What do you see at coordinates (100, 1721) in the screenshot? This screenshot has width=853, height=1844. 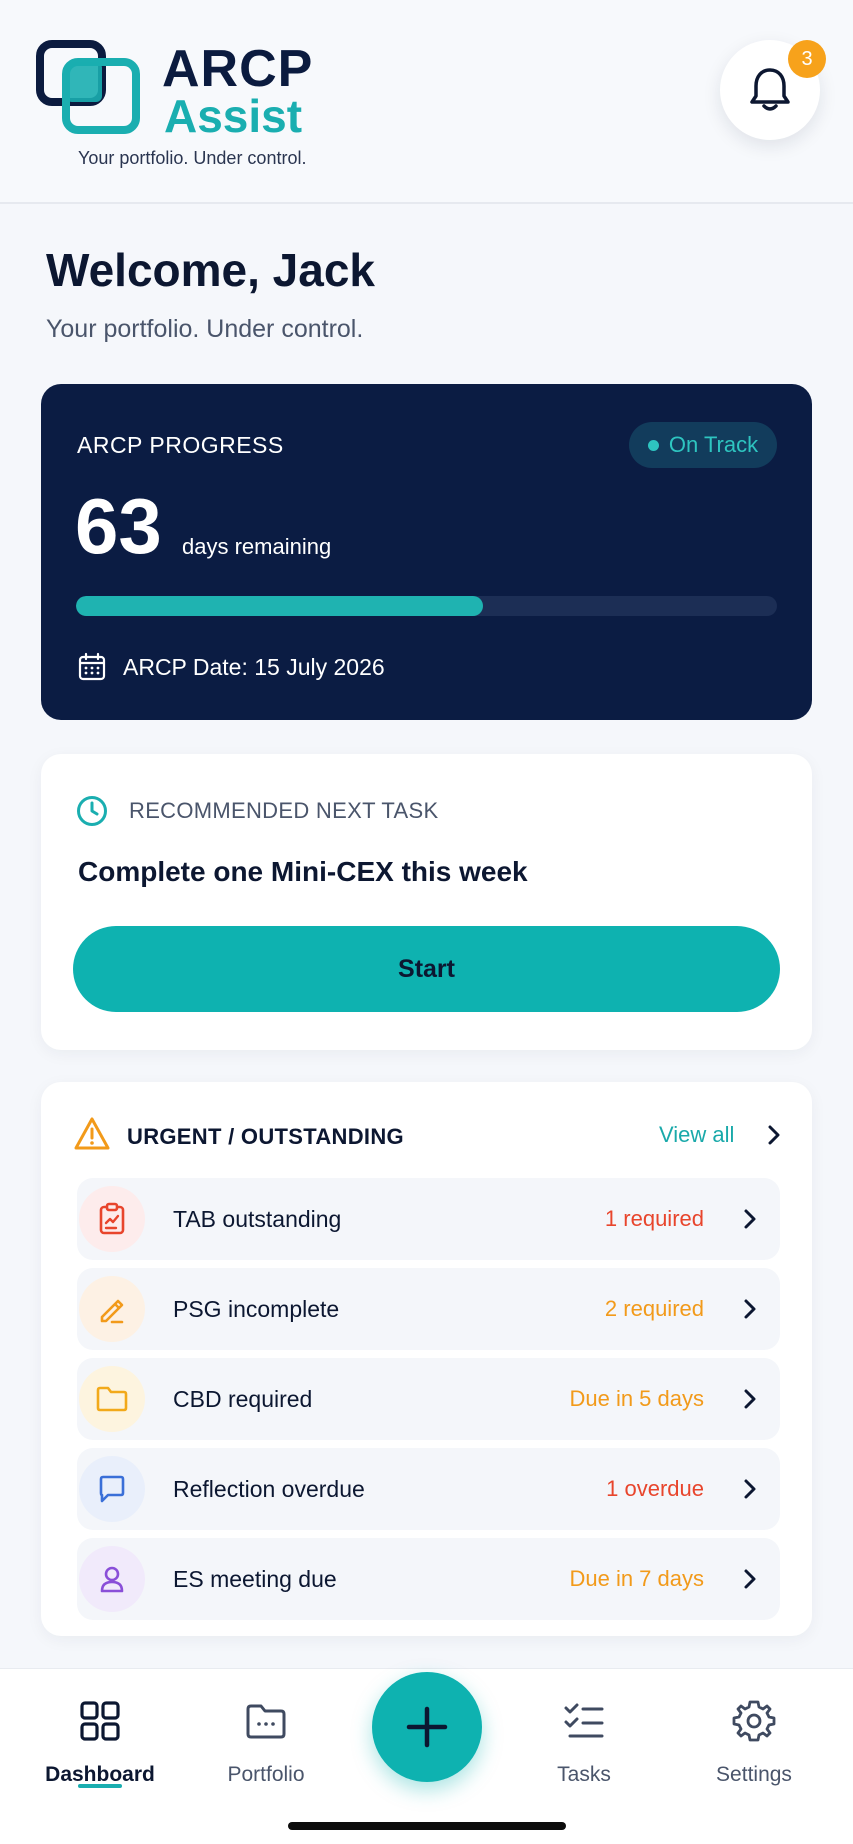 I see `grid-icon` at bounding box center [100, 1721].